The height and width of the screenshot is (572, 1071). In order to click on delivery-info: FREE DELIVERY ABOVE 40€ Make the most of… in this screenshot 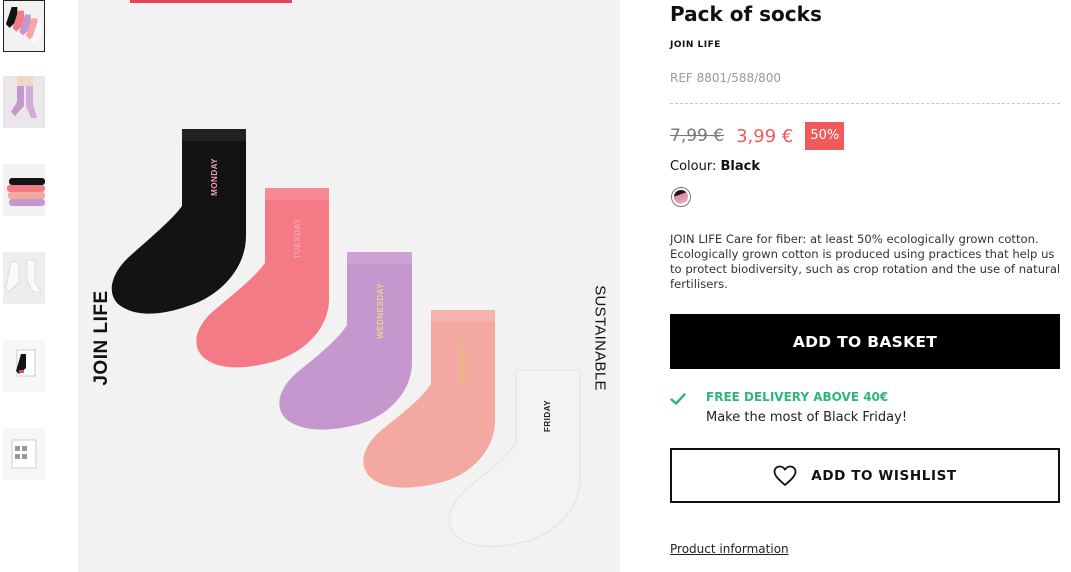, I will do `click(865, 409)`.